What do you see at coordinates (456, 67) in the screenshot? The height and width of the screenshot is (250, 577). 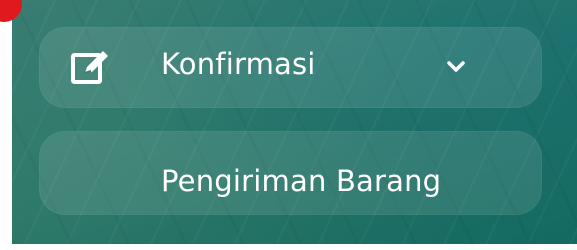 I see `chevron-down-icon` at bounding box center [456, 67].